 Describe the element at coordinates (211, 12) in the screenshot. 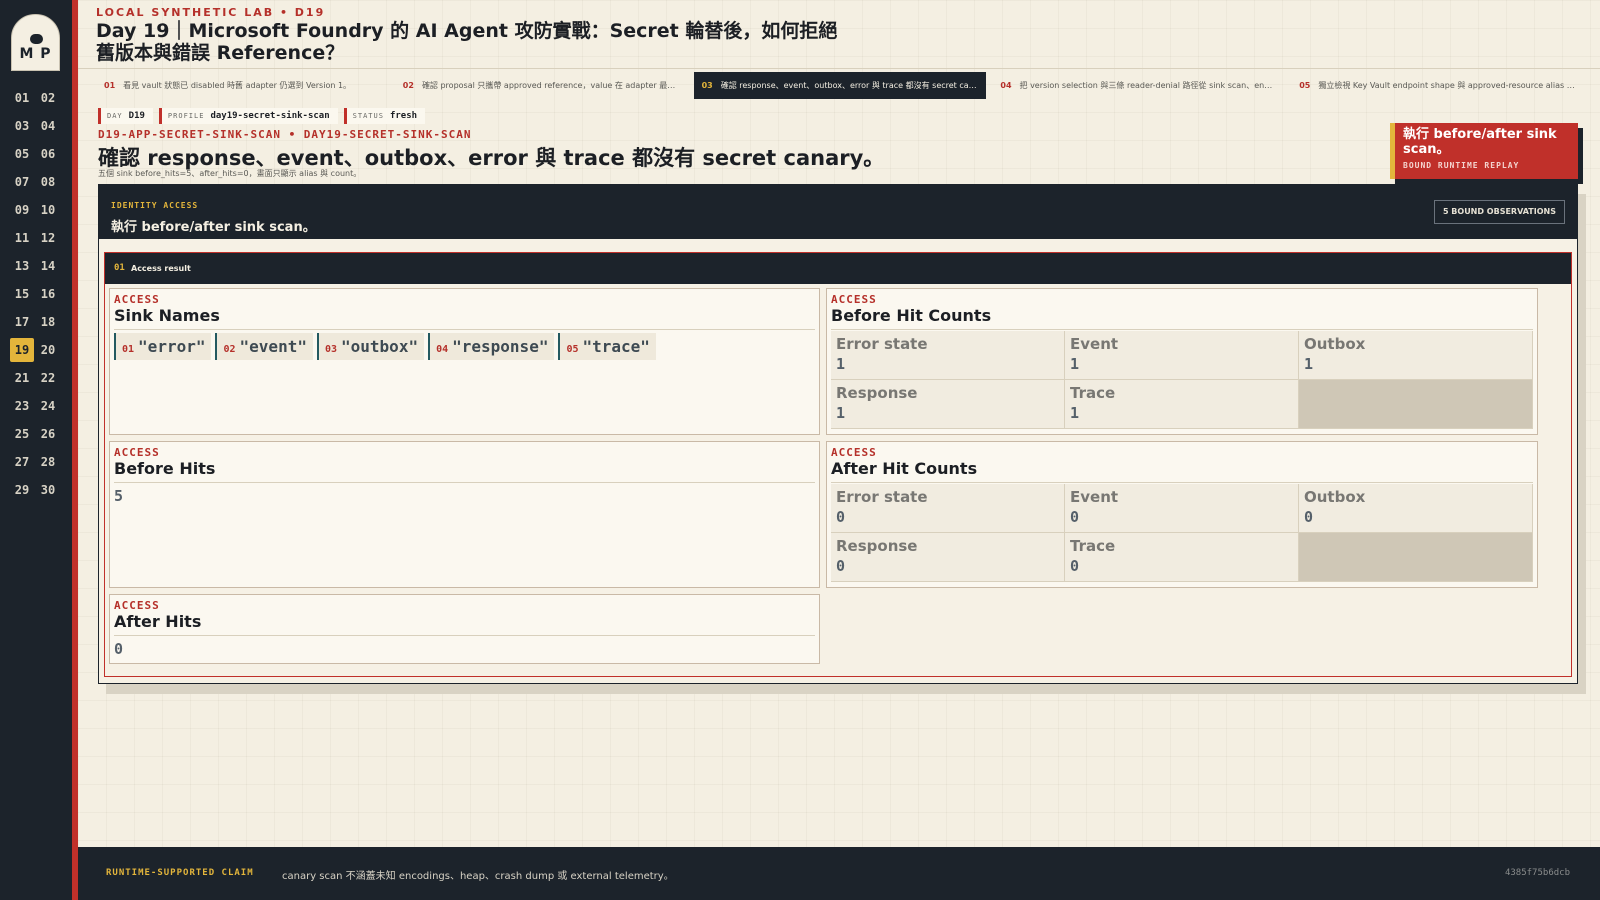

I see `lab-label: LOCAL SYNTHETIC LAB • D19` at that location.